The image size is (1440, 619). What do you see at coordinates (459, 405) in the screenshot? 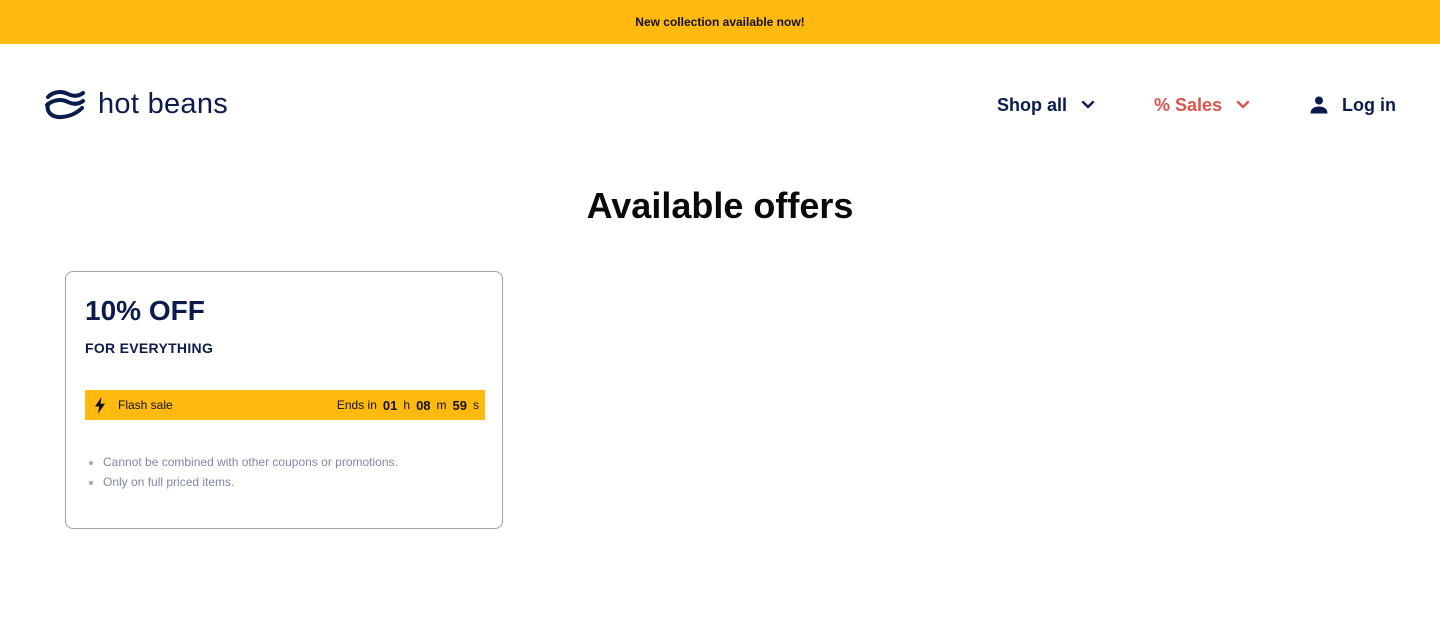
I see `countdown-seconds: 59` at bounding box center [459, 405].